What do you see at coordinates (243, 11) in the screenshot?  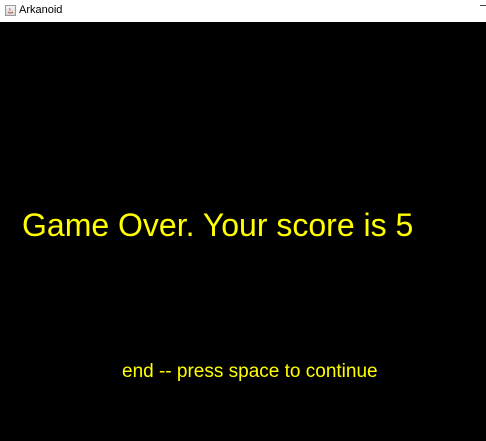 I see `title-bar: Arkanoid` at bounding box center [243, 11].